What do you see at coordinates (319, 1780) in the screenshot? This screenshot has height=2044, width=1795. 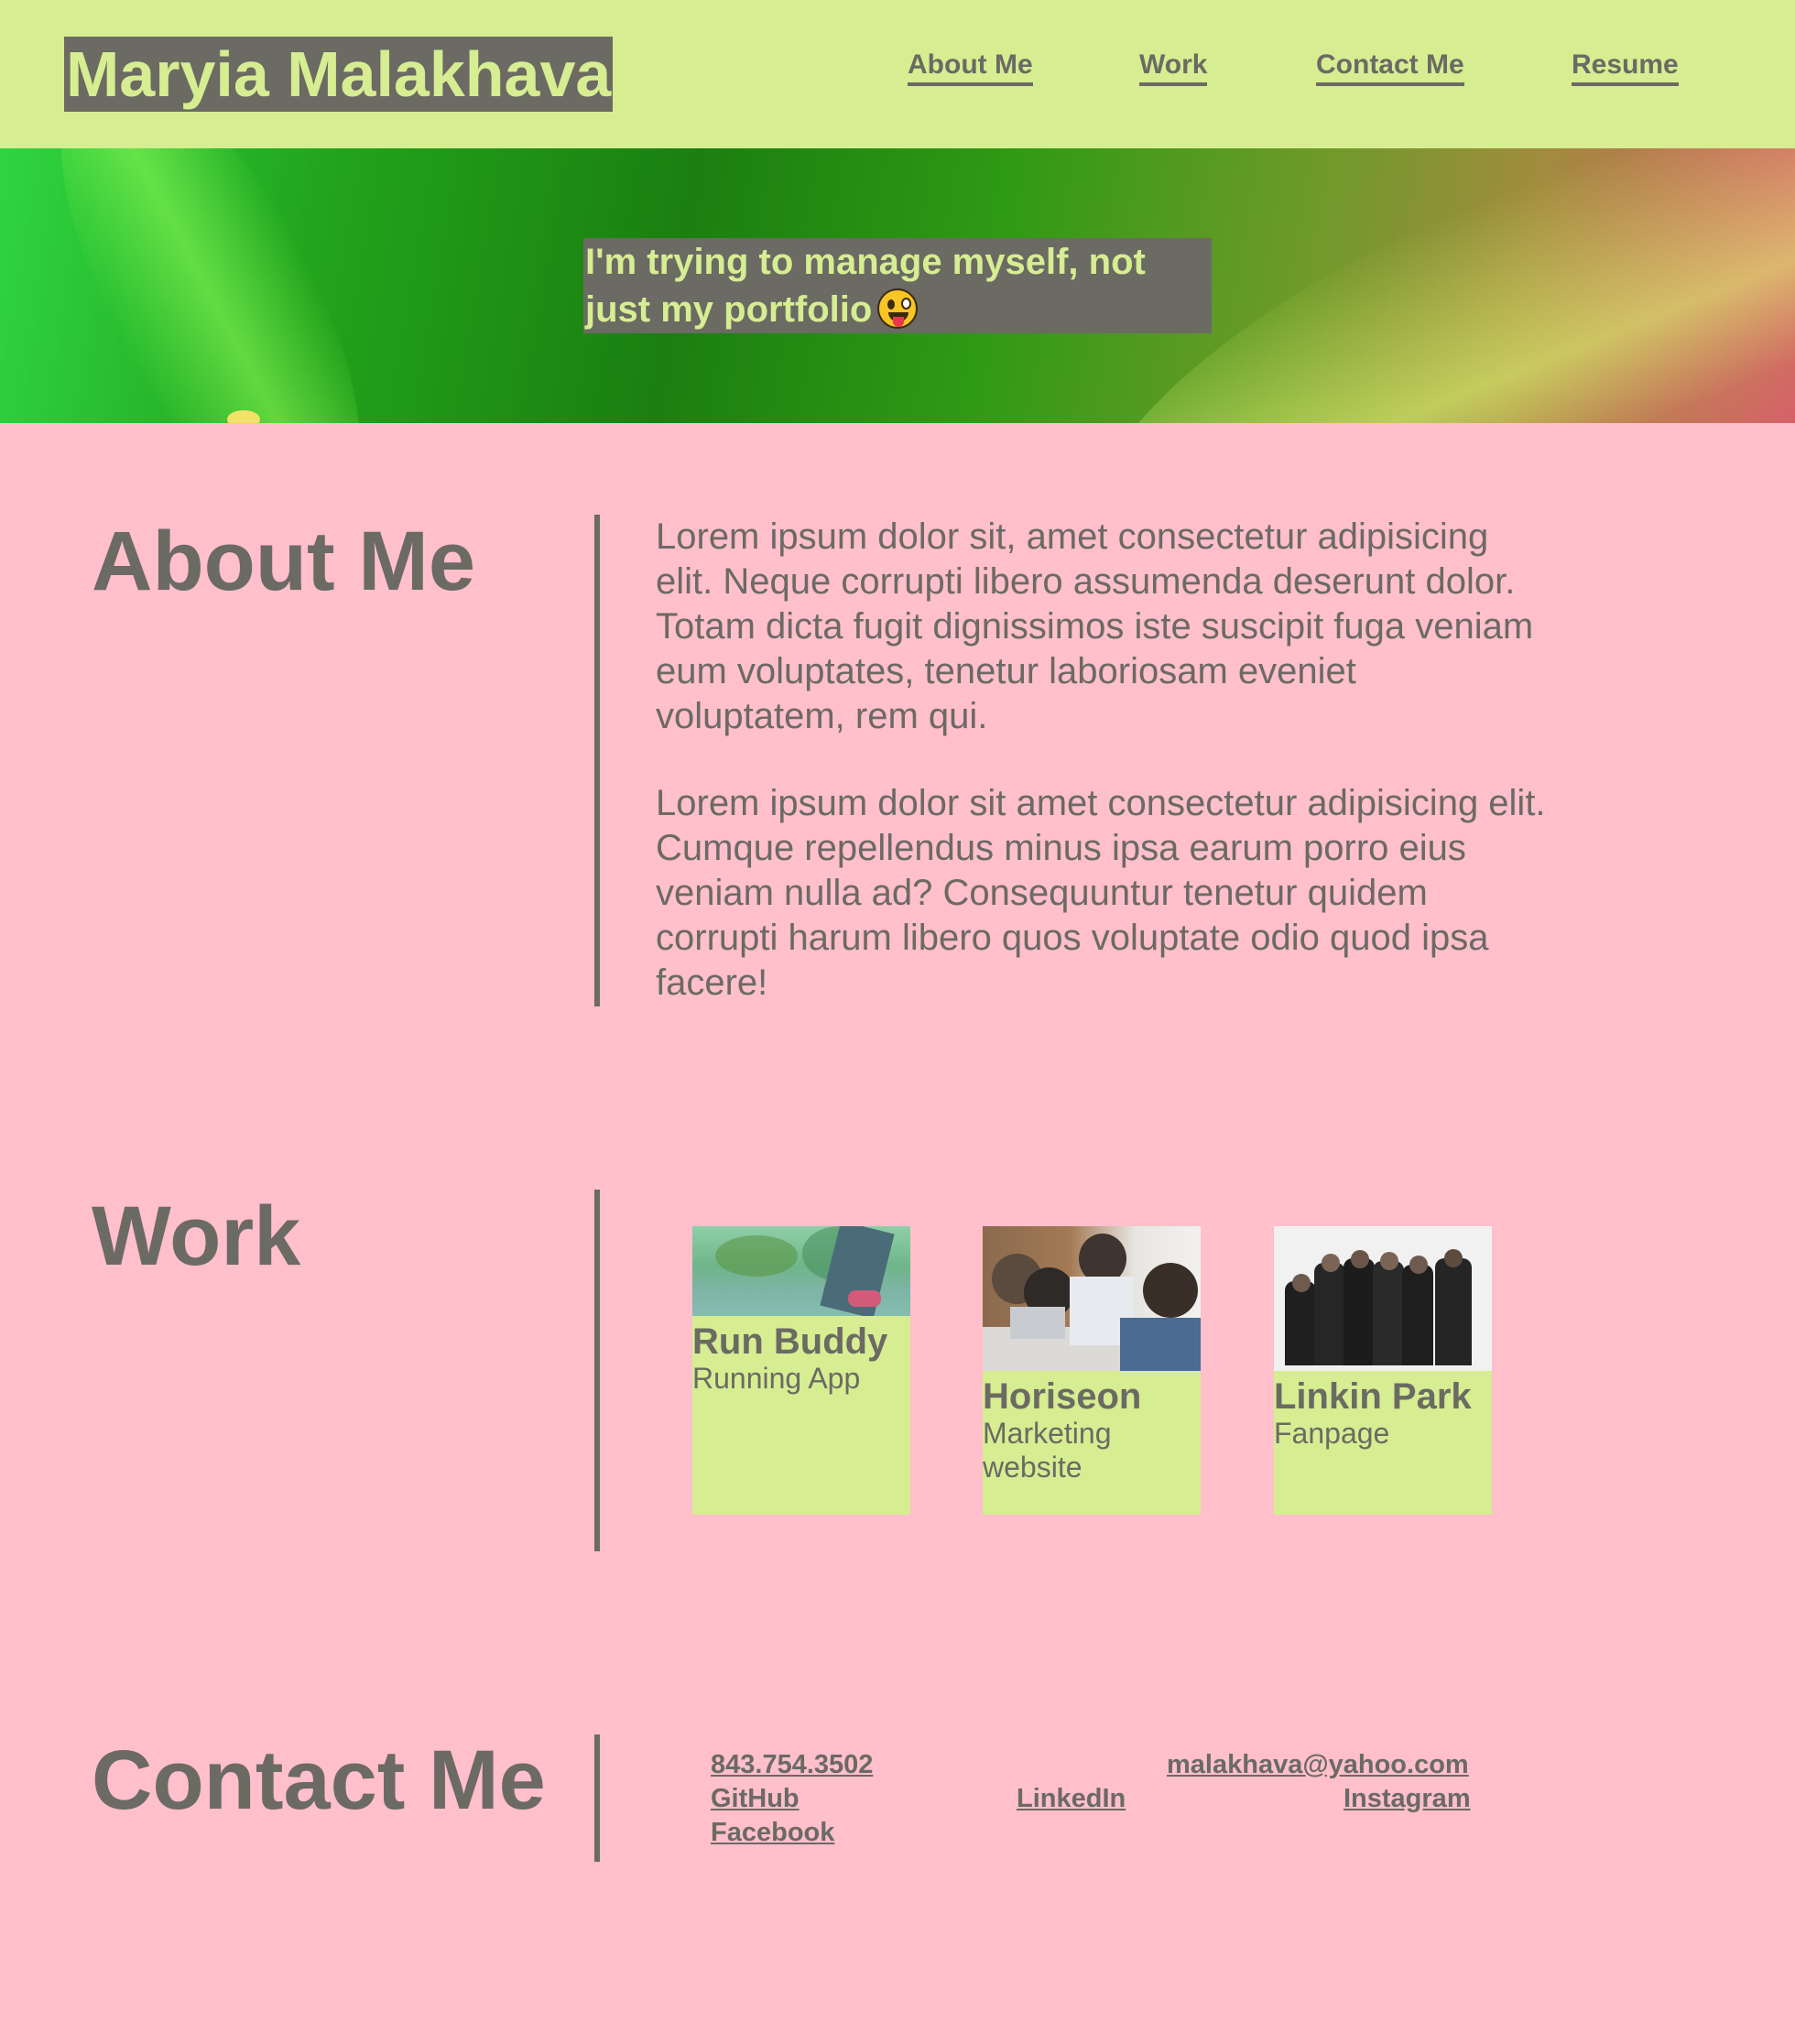 I see `contact-section-title: Contact Me` at bounding box center [319, 1780].